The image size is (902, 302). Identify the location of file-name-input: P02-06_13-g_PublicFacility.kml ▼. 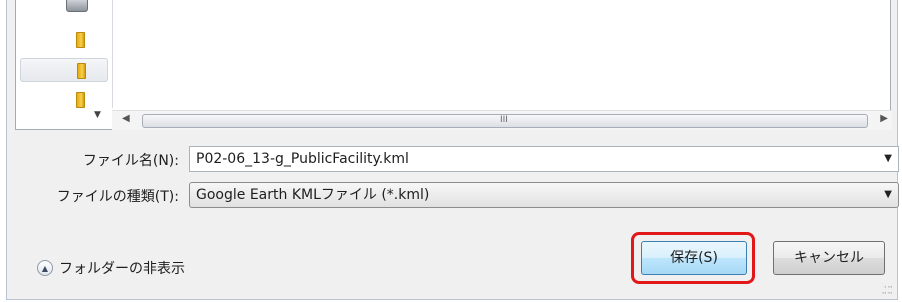
(544, 159).